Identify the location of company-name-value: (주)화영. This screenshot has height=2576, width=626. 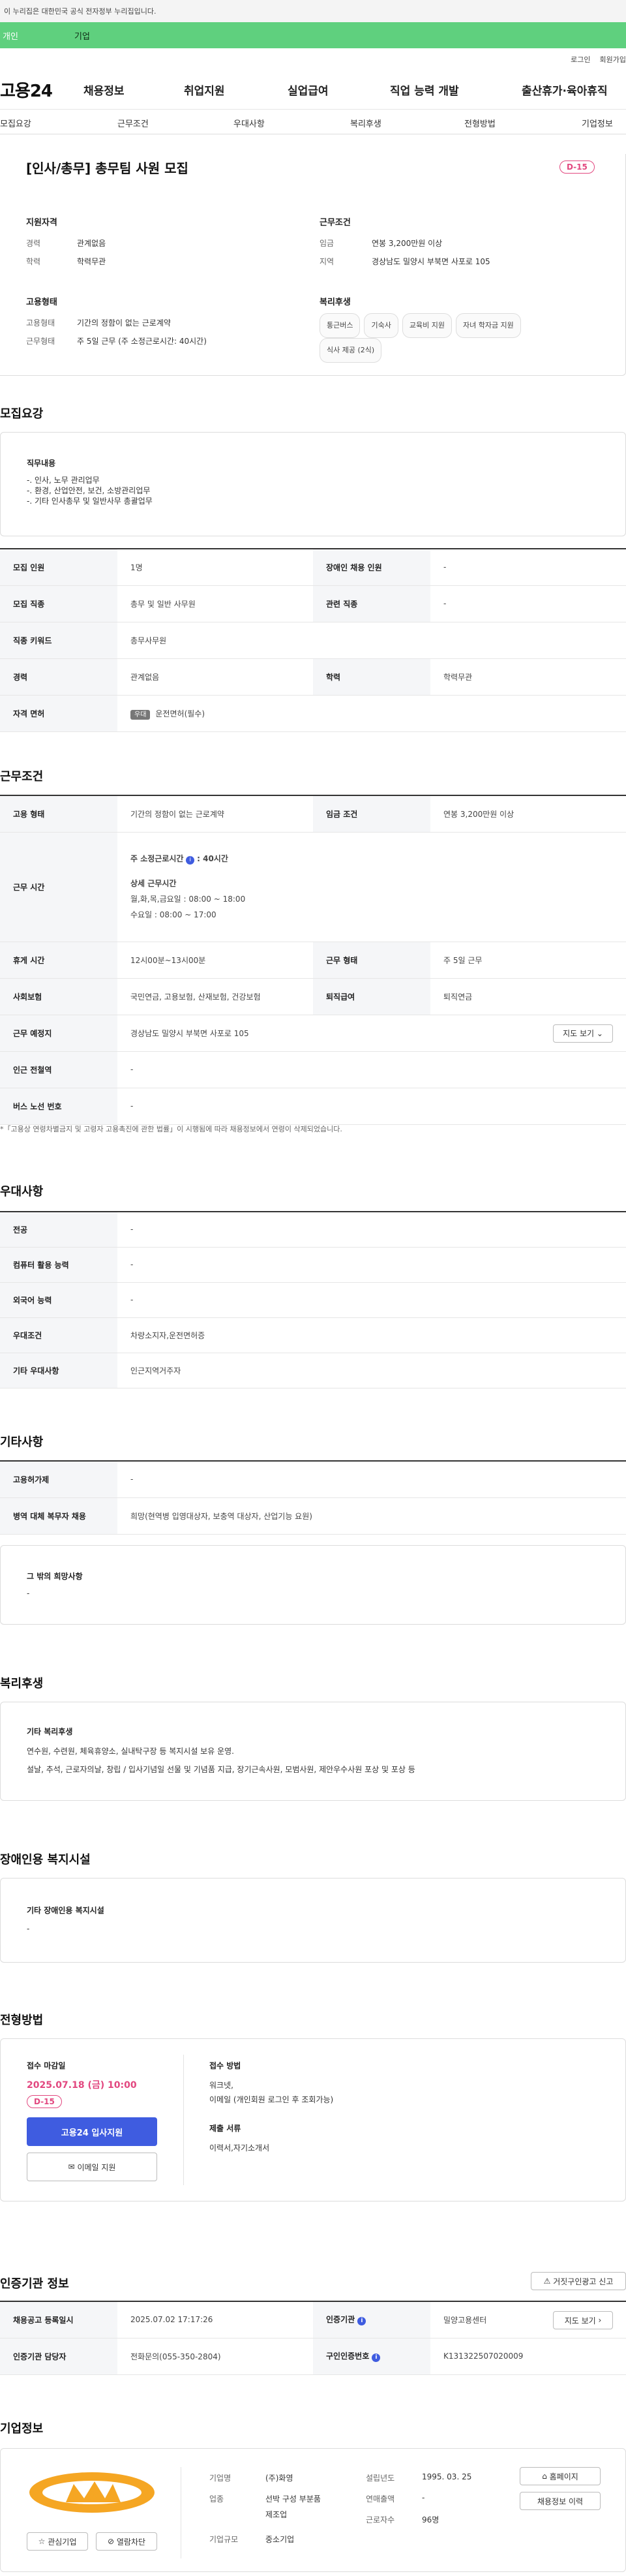
(279, 2478).